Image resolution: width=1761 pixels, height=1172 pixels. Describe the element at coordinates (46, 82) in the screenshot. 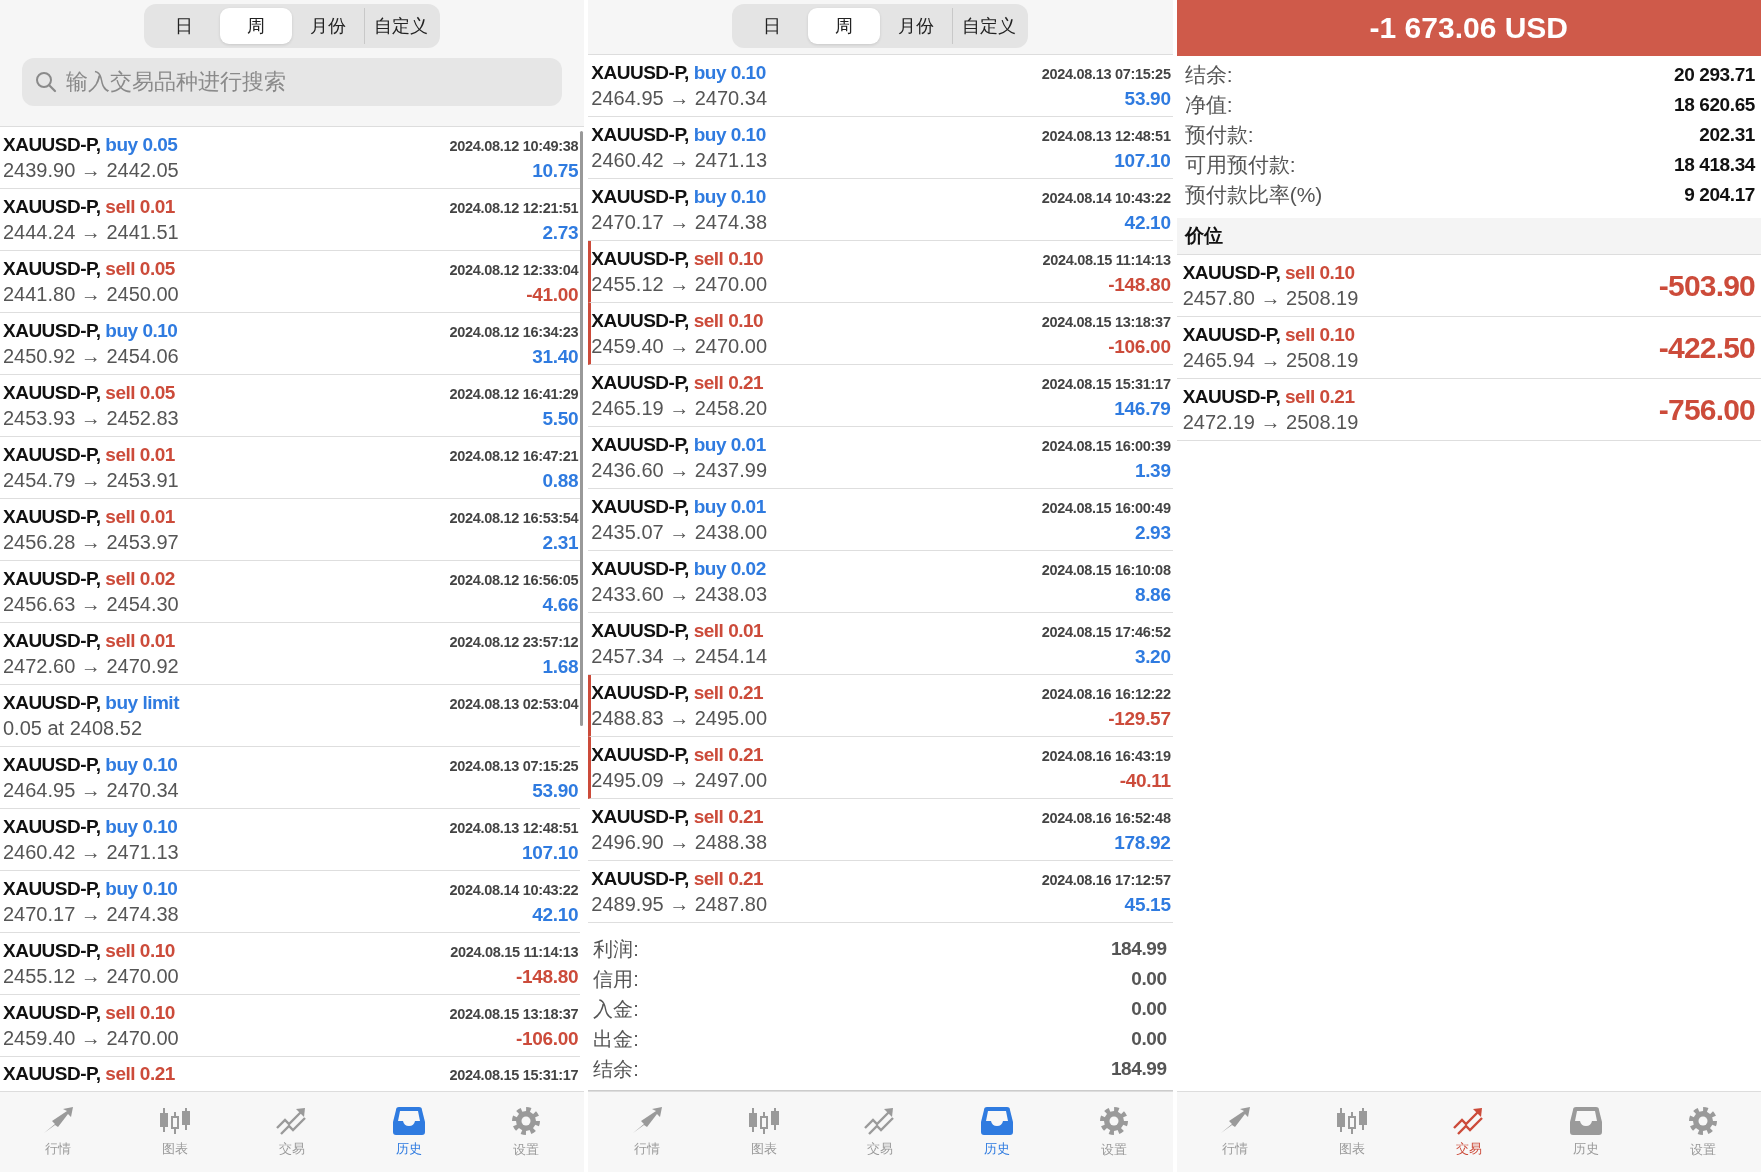

I see `search-icon` at that location.